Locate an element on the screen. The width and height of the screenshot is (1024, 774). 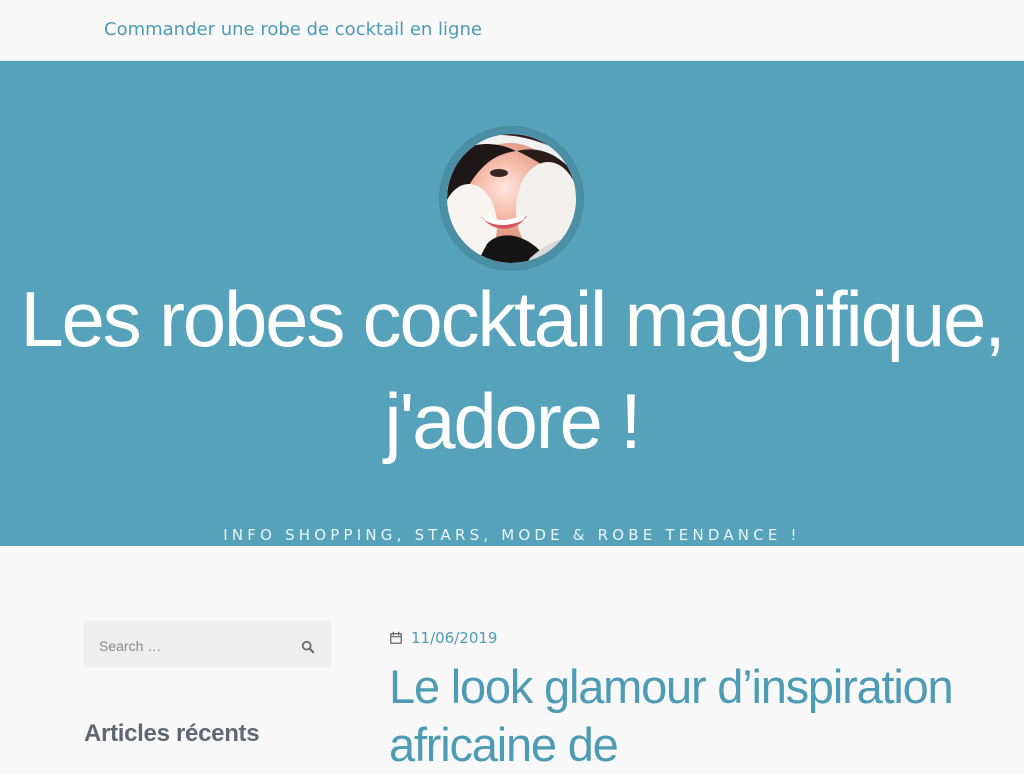
top-nav-link: Commander une robe de cocktail en ligne is located at coordinates (293, 29).